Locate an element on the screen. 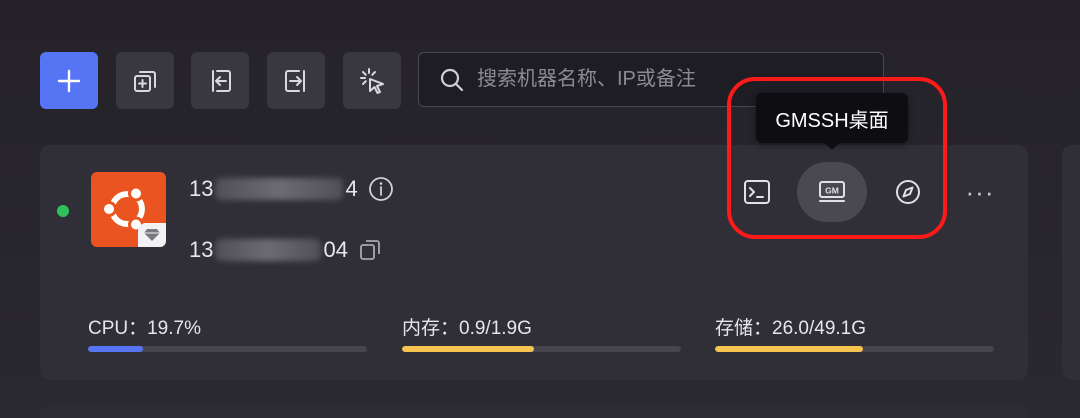 The height and width of the screenshot is (418, 1080). gm-desktop-tooltip: GMSSH桌面 is located at coordinates (832, 118).